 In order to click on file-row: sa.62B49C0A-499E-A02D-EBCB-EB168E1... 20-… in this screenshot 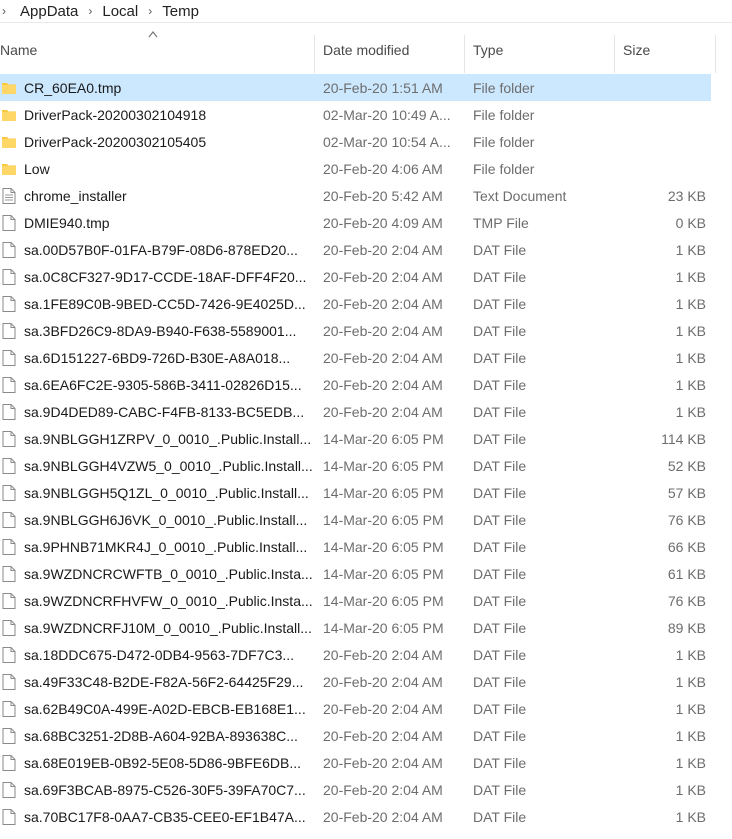, I will do `click(366, 708)`.